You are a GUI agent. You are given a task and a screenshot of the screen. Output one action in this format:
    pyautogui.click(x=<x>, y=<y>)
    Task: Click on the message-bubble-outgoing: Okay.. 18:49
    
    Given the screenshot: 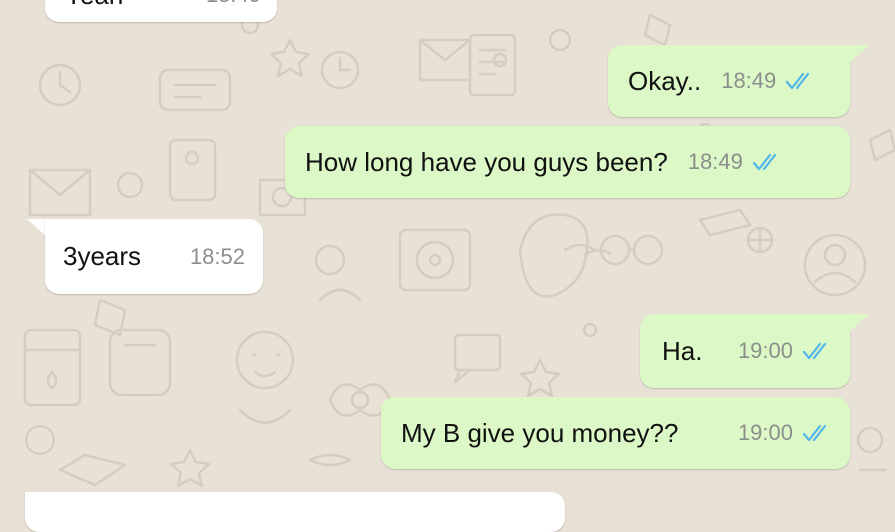 What is the action you would take?
    pyautogui.click(x=729, y=81)
    